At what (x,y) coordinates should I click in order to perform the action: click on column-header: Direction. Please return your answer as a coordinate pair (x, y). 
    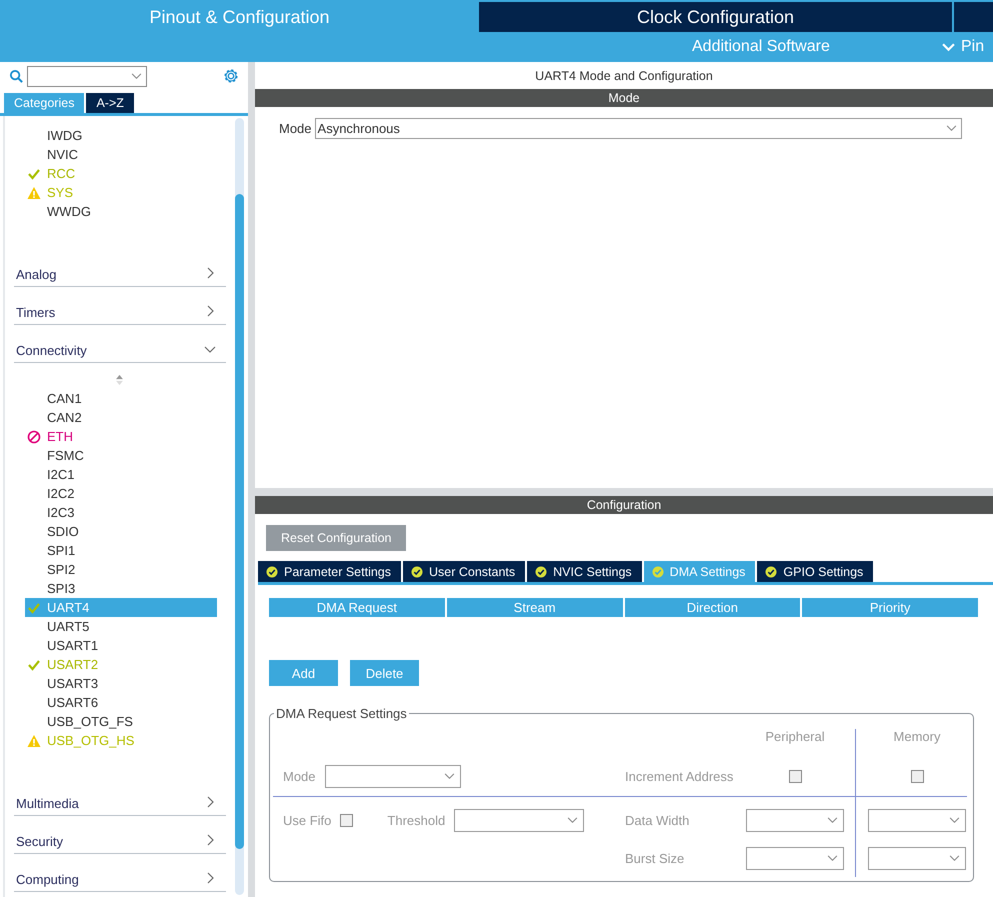
    Looking at the image, I should click on (712, 607).